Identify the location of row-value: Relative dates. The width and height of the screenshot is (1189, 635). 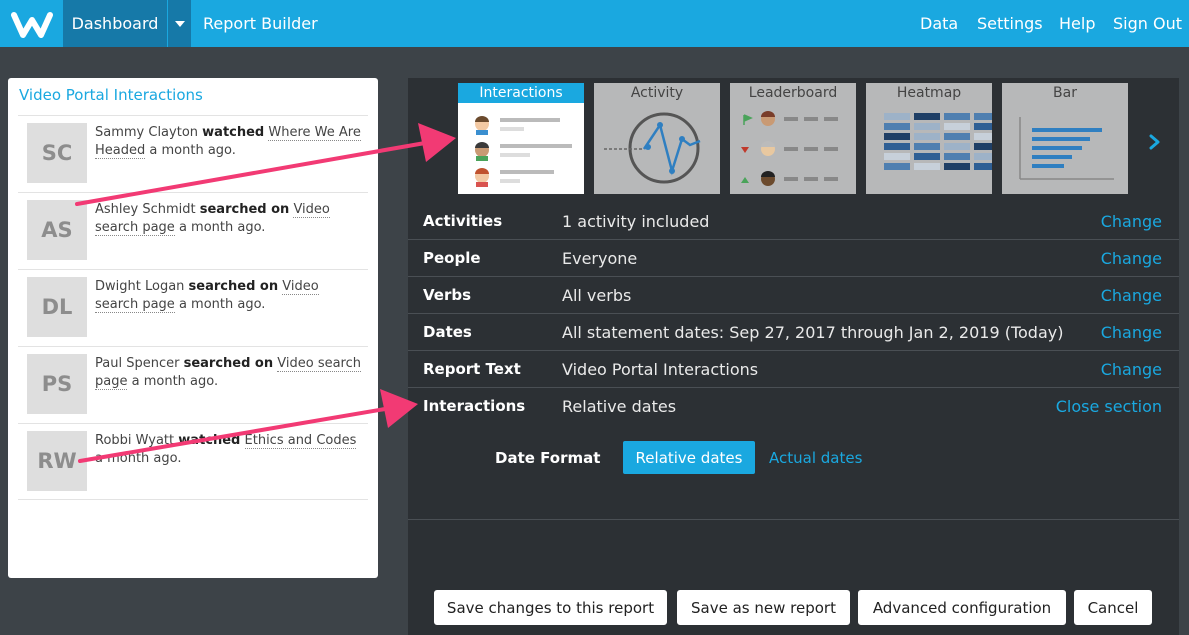
(619, 406).